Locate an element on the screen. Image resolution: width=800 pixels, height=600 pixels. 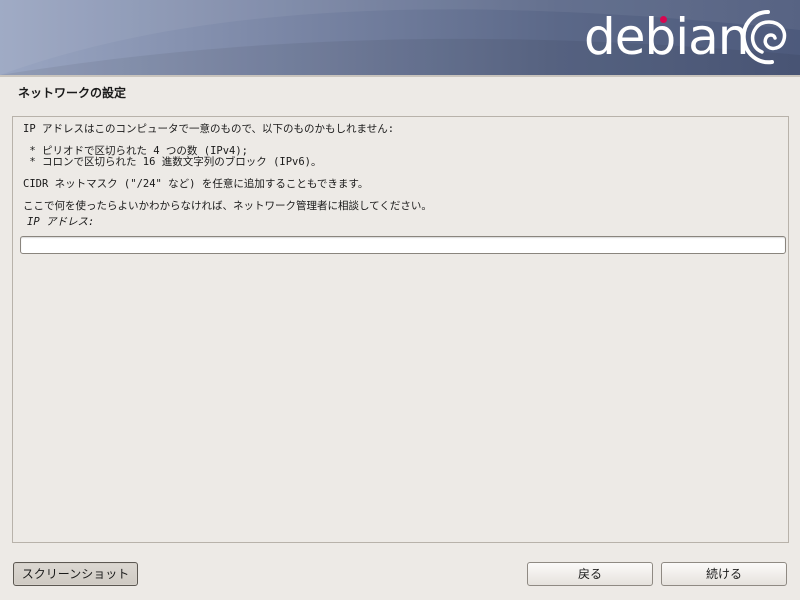
back-button: 戻る is located at coordinates (590, 574).